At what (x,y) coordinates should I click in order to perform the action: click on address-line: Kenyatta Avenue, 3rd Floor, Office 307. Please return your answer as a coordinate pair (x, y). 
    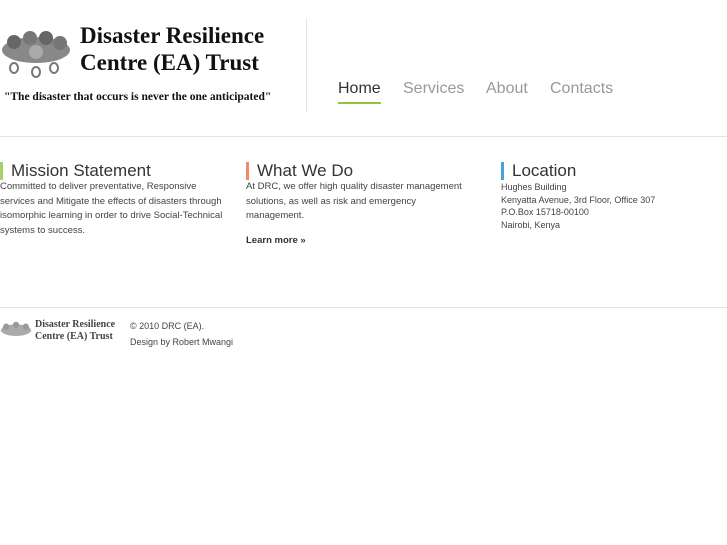
    Looking at the image, I should click on (578, 199).